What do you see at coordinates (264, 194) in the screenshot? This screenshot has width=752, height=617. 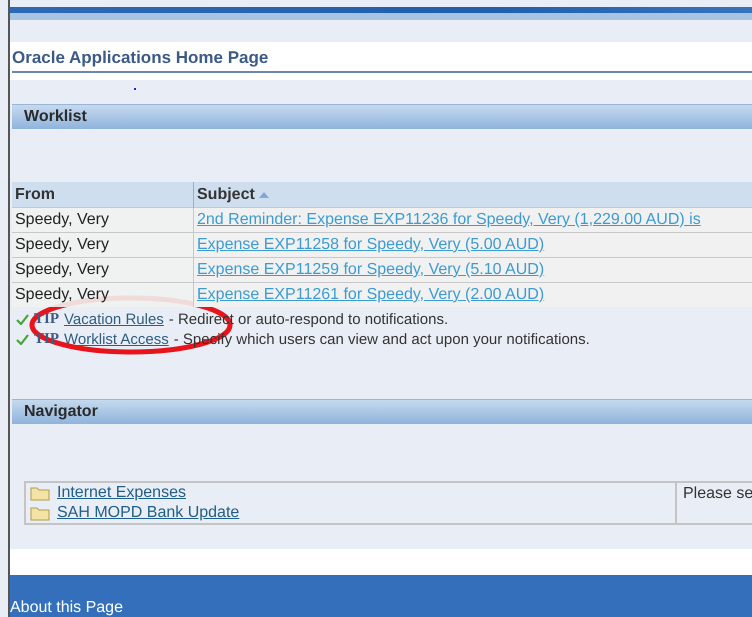 I see `sort-ascending-icon` at bounding box center [264, 194].